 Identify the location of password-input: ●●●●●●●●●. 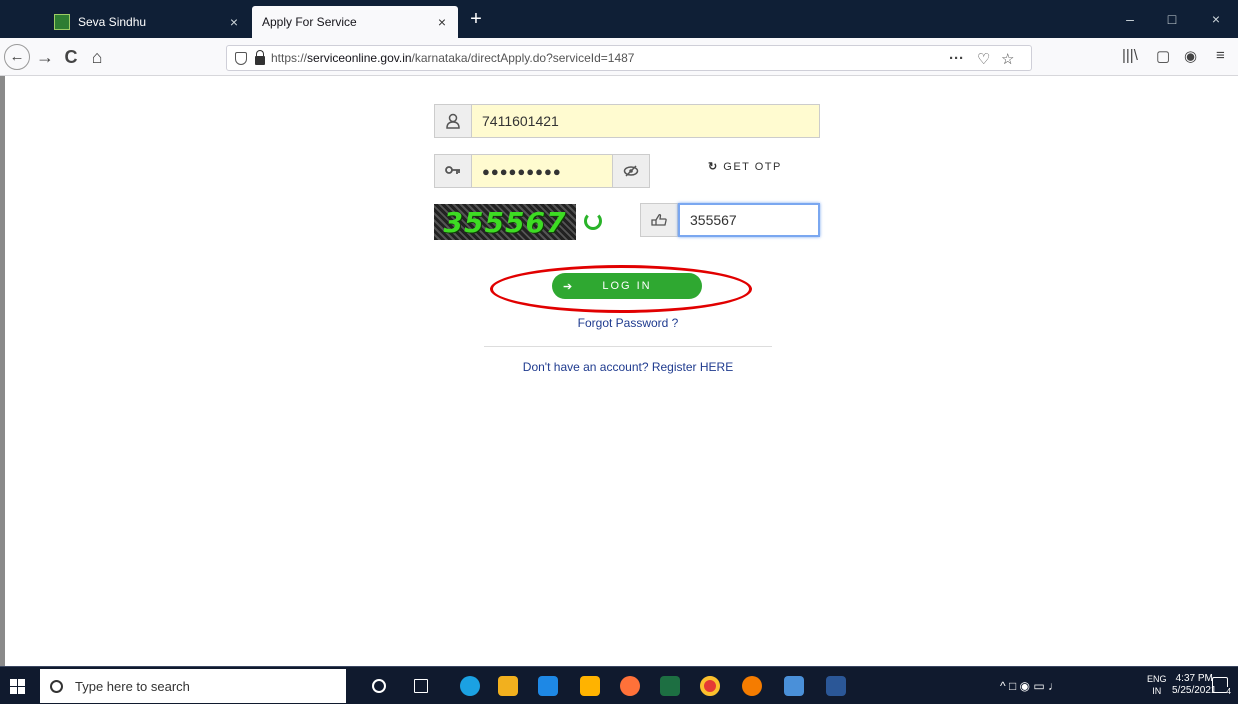
(542, 171).